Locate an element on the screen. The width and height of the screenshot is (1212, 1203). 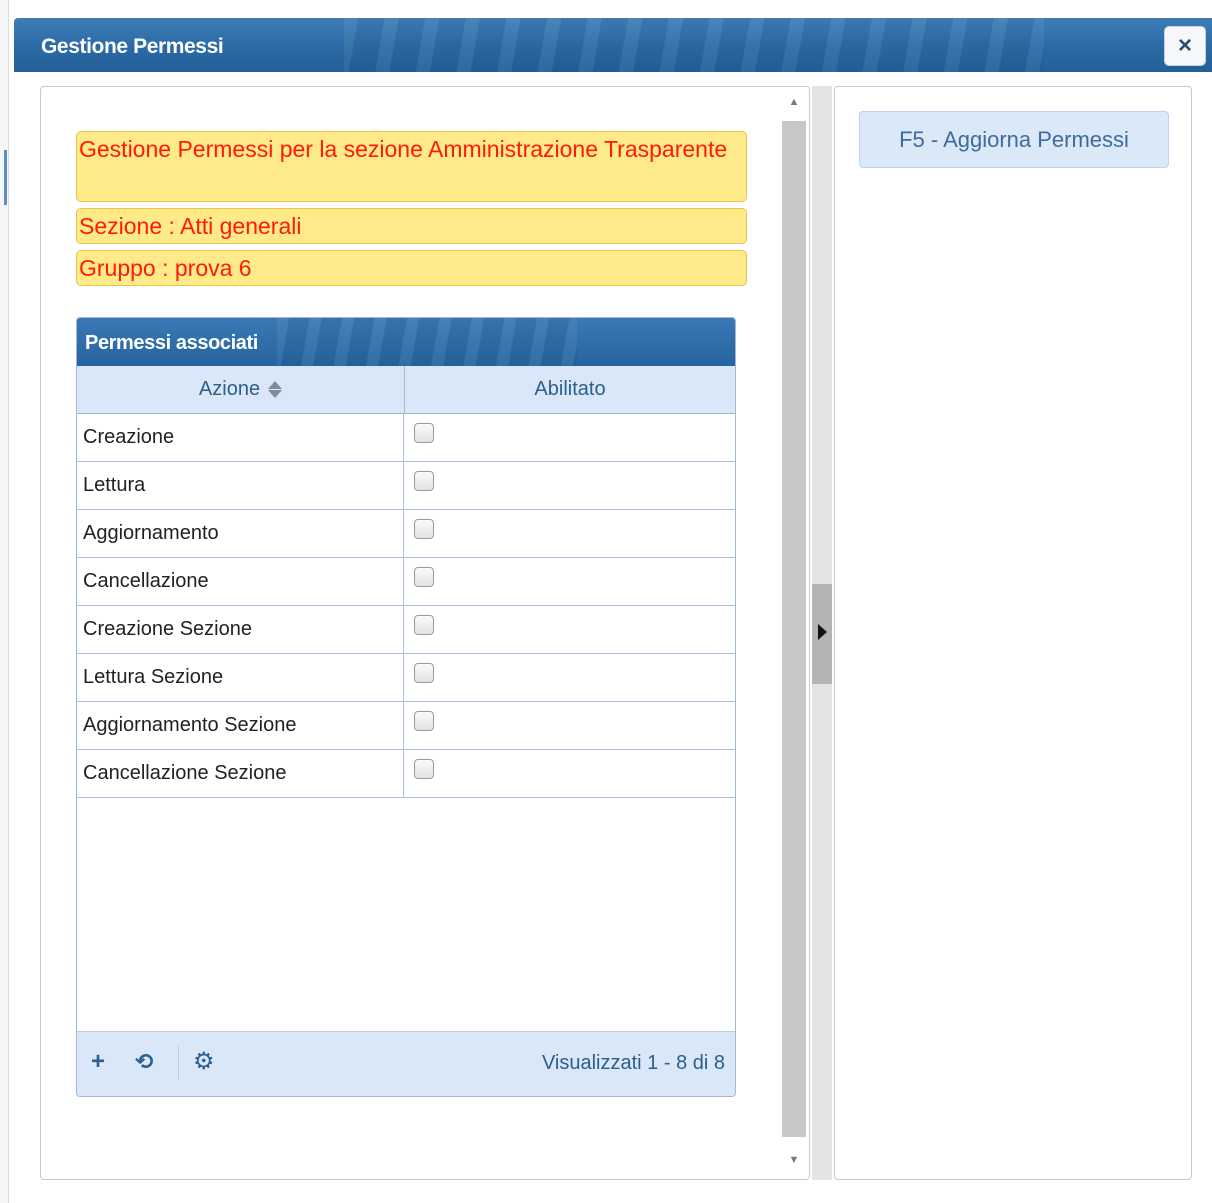
dialog-title: Gestione Permessi is located at coordinates (132, 46).